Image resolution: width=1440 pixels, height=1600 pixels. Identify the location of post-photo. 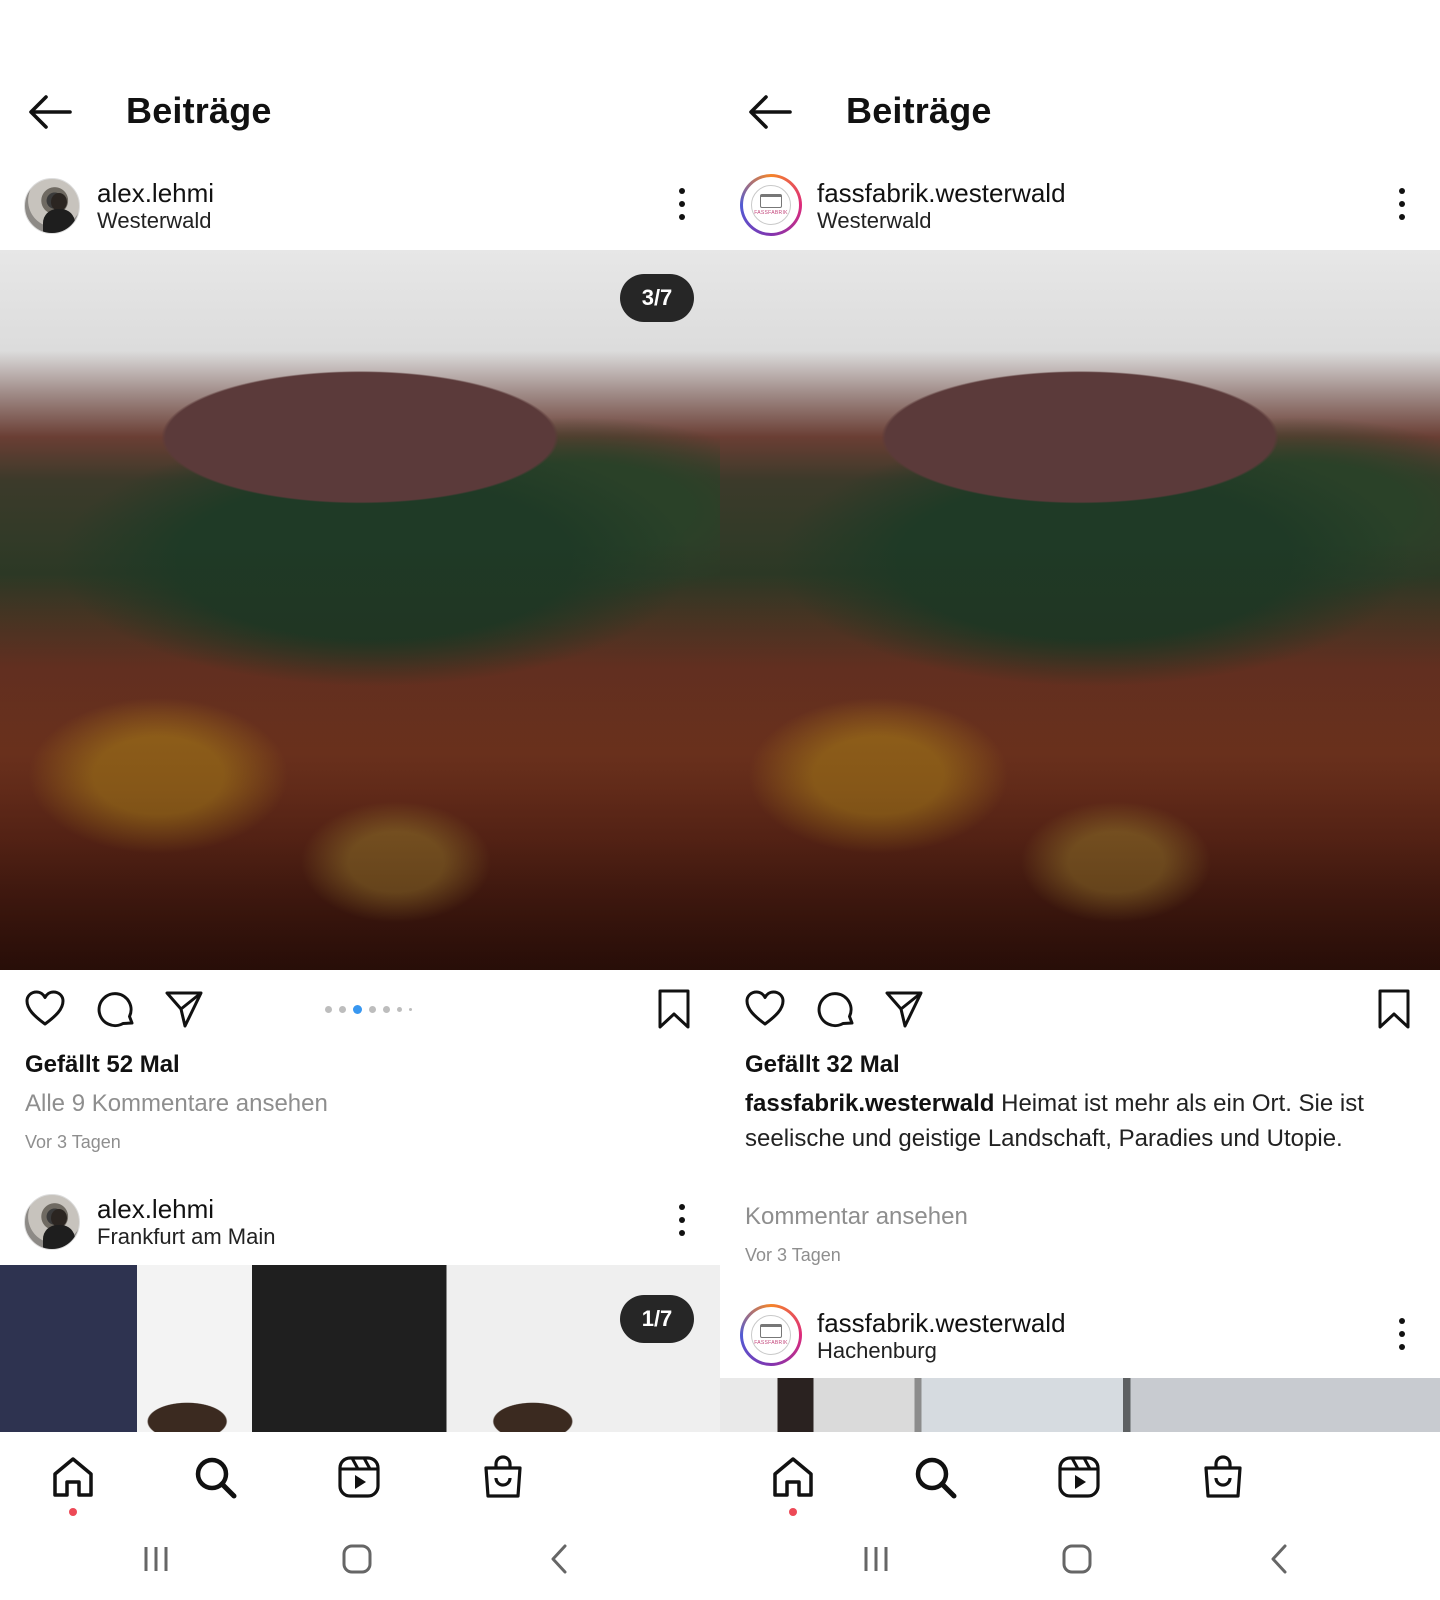
(1080, 1408).